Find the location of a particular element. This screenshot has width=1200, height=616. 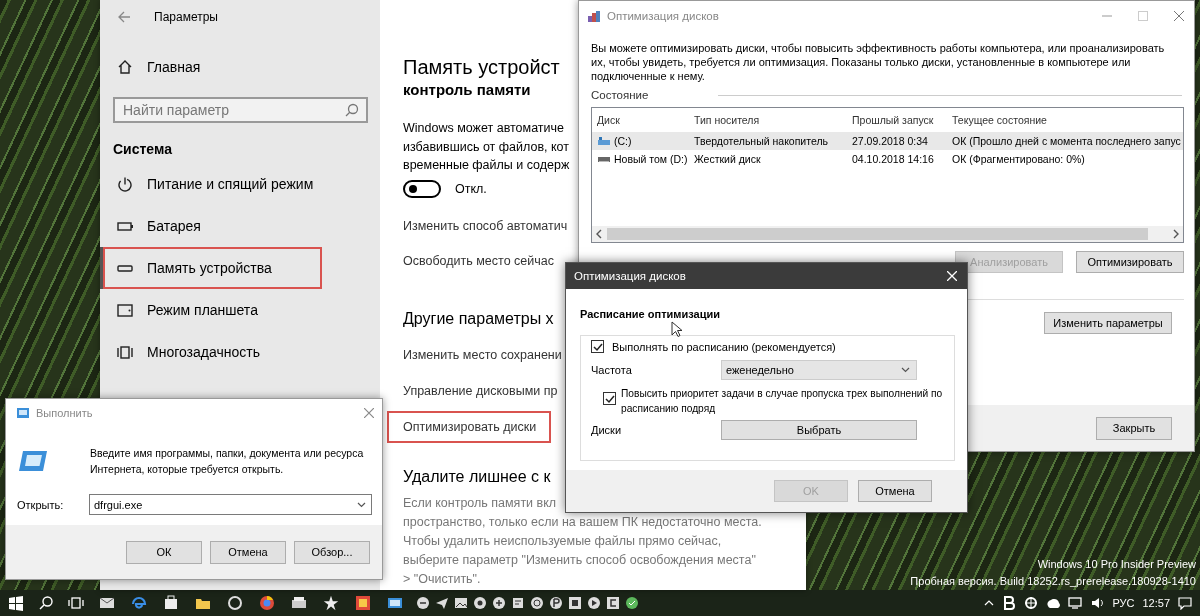

home-icon is located at coordinates (125, 67).